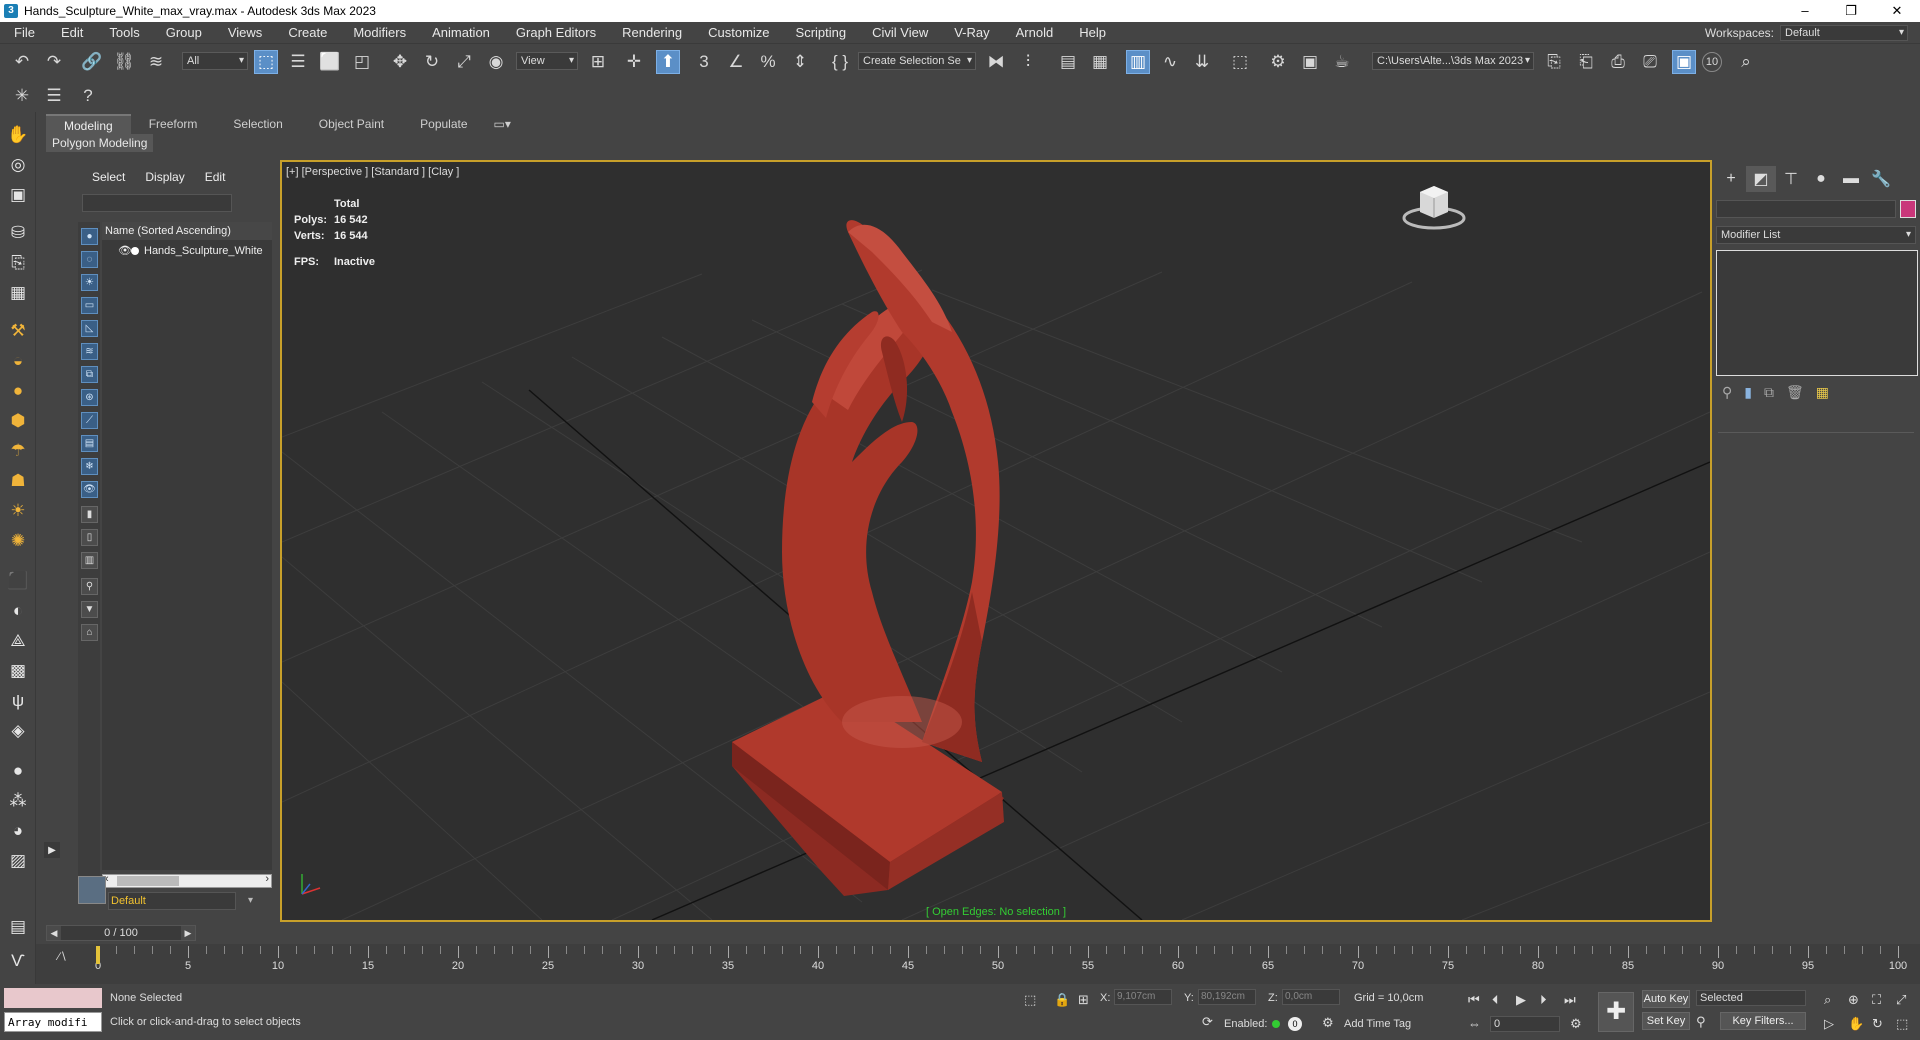 The image size is (1920, 1040). Describe the element at coordinates (768, 62) in the screenshot. I see `percent-snap-icon: %` at that location.